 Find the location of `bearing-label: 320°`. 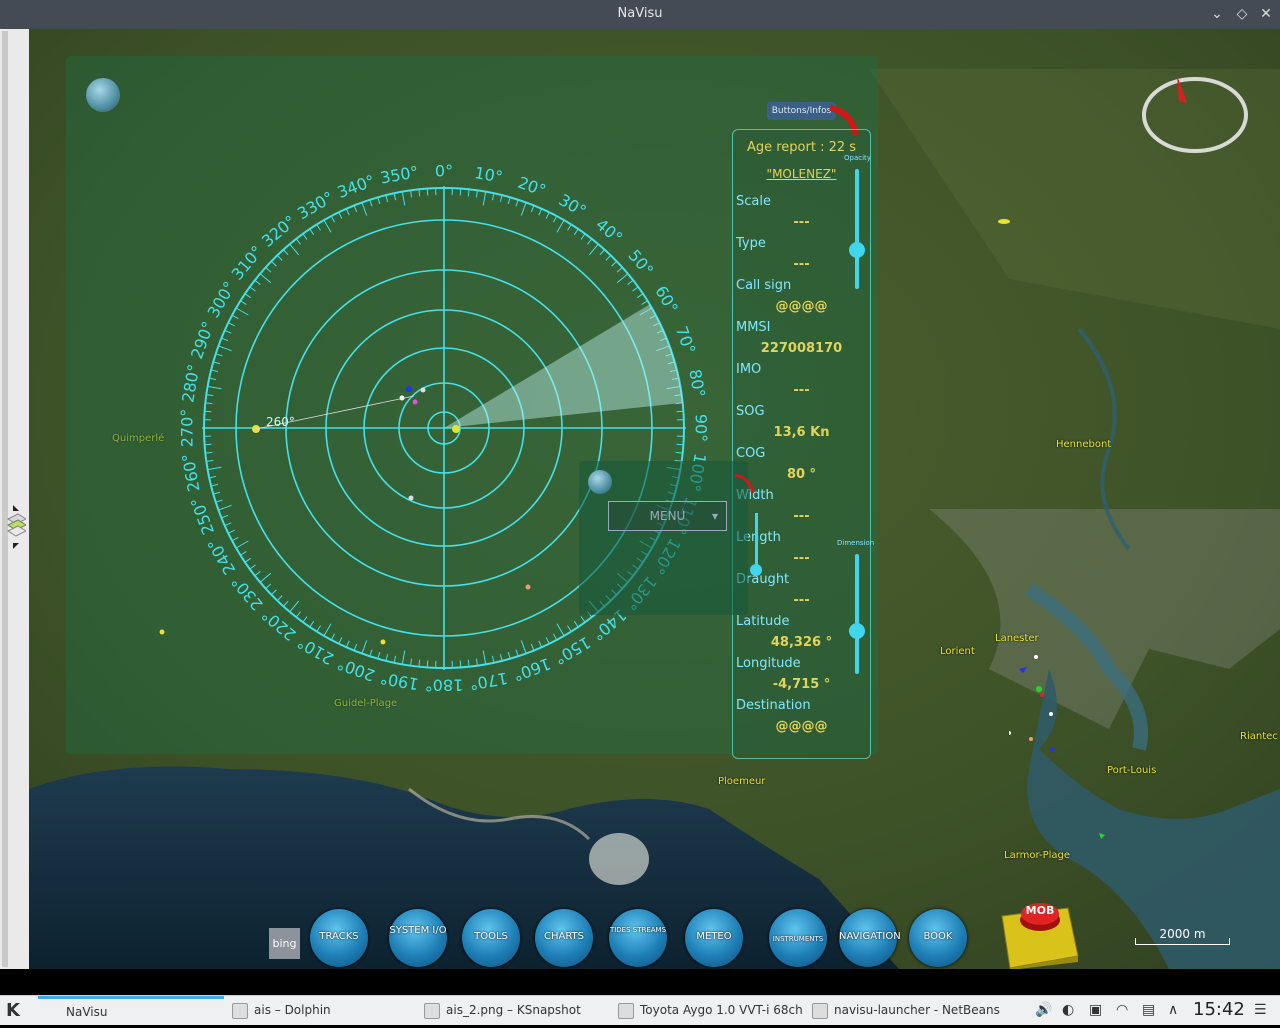

bearing-label: 320° is located at coordinates (279, 230).